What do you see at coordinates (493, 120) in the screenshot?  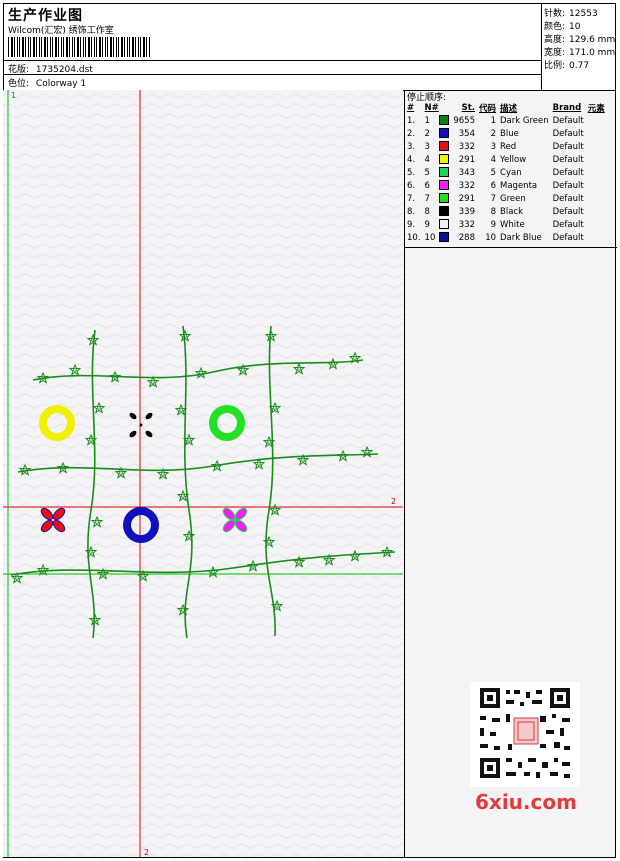 I see `cell-code: 1` at bounding box center [493, 120].